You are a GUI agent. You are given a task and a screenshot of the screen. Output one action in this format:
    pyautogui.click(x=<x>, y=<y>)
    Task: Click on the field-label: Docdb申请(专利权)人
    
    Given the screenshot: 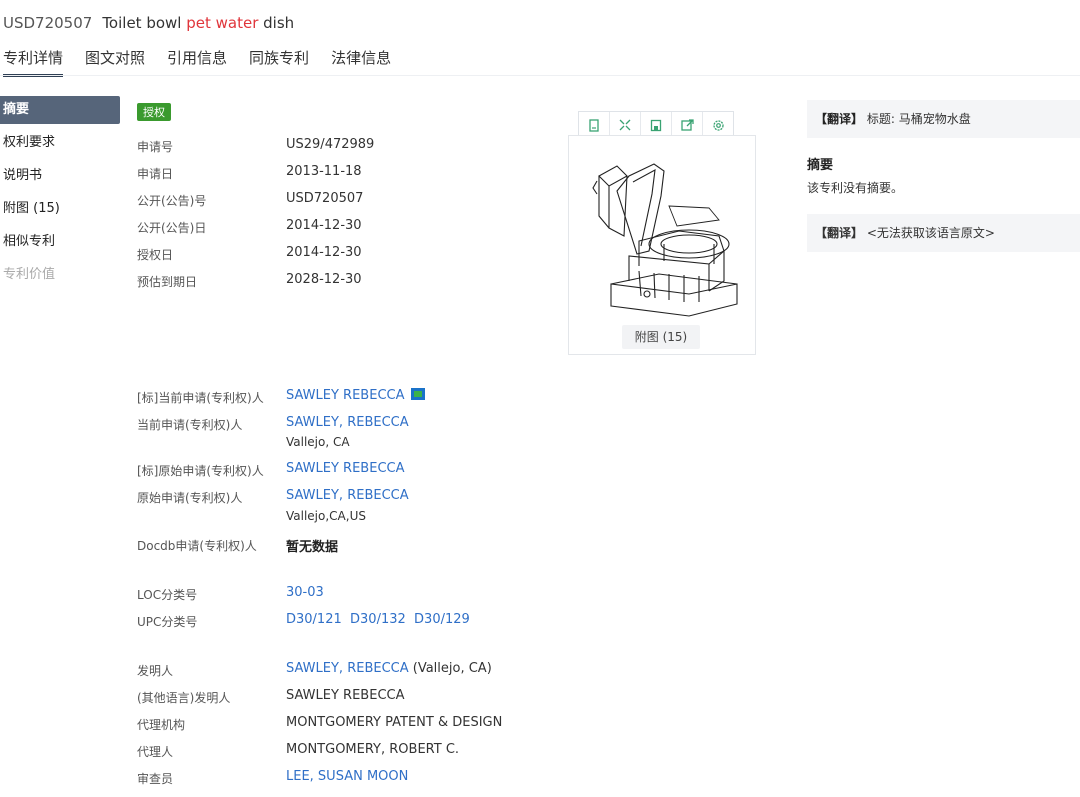 What is the action you would take?
    pyautogui.click(x=197, y=546)
    